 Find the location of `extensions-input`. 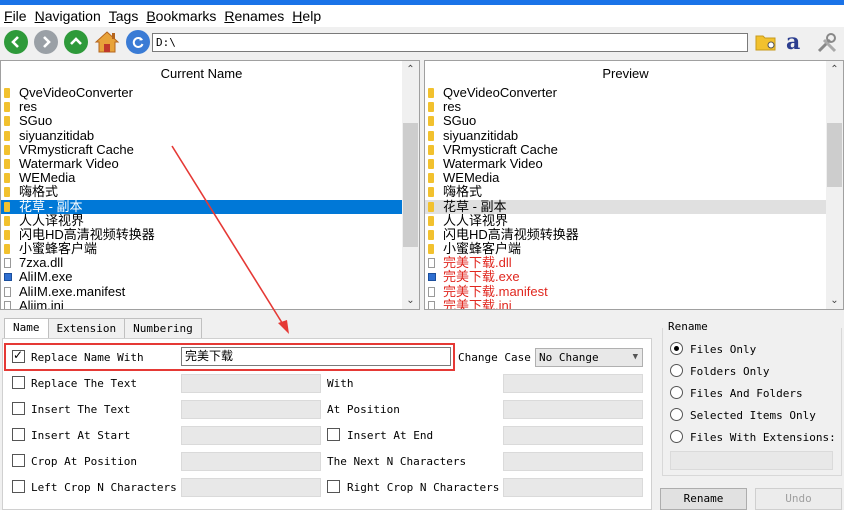

extensions-input is located at coordinates (751, 460).